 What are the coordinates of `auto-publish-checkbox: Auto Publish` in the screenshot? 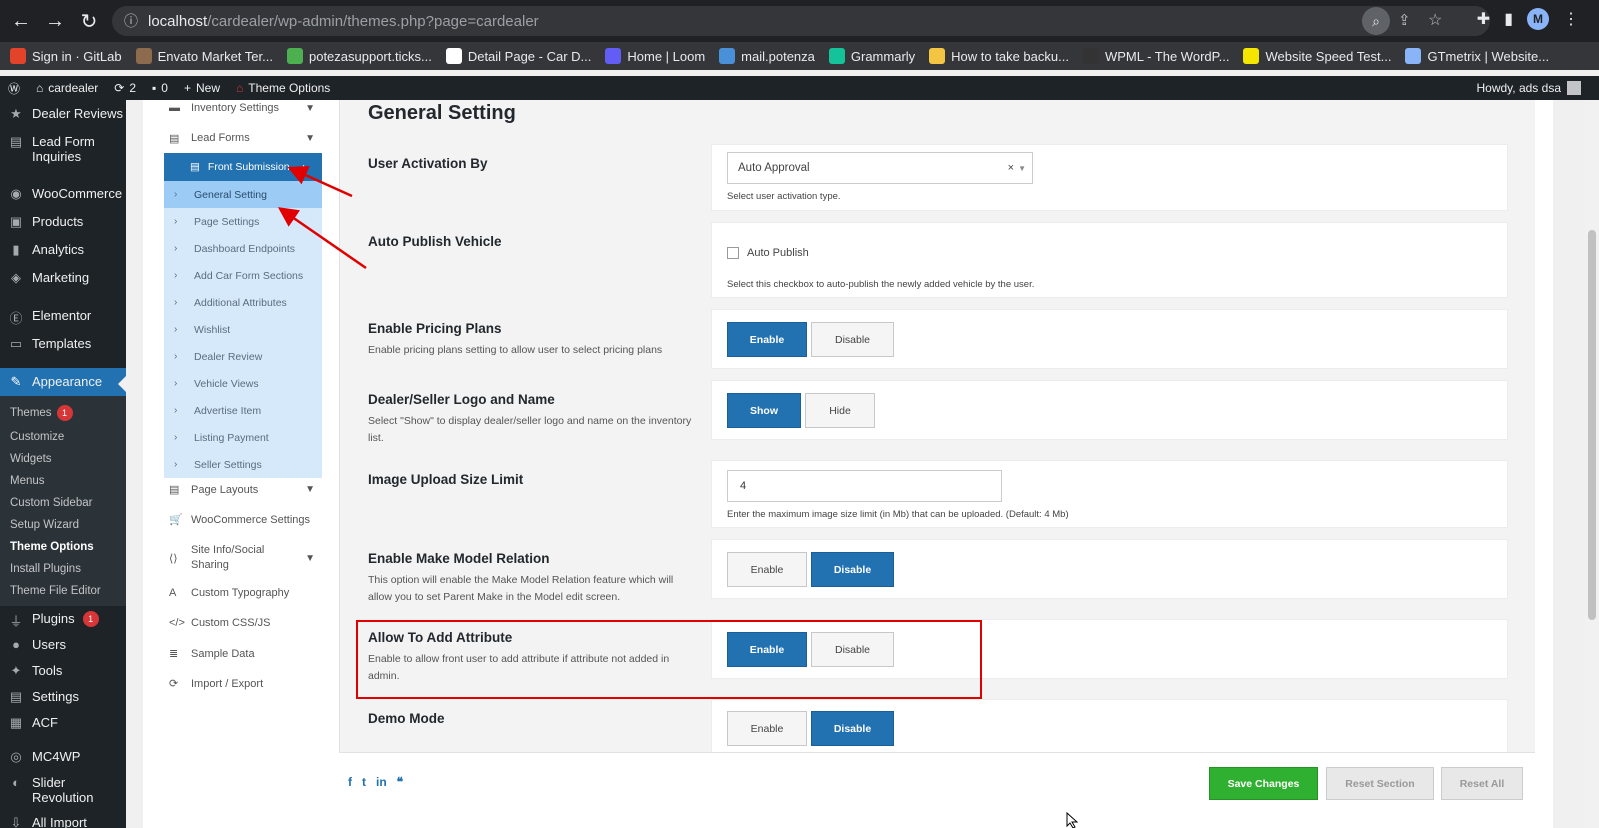 It's located at (768, 253).